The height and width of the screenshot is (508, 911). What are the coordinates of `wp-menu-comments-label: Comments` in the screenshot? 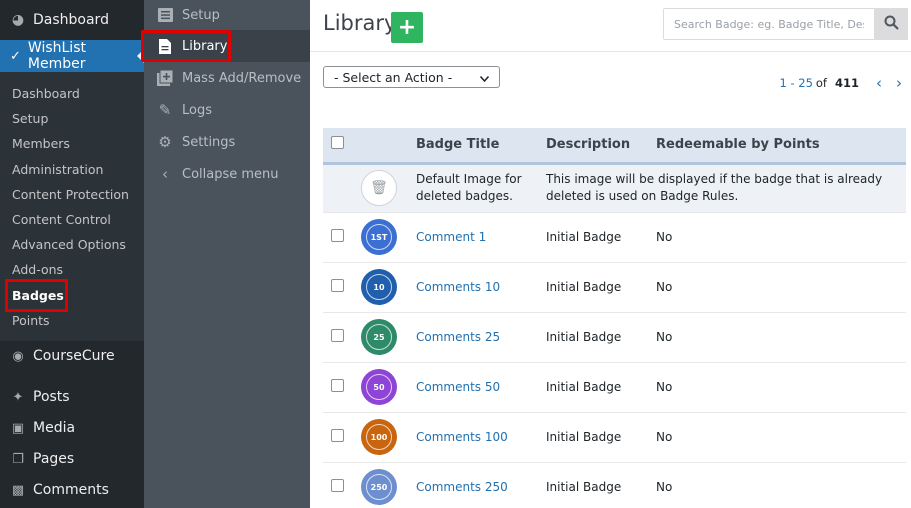 It's located at (71, 490).